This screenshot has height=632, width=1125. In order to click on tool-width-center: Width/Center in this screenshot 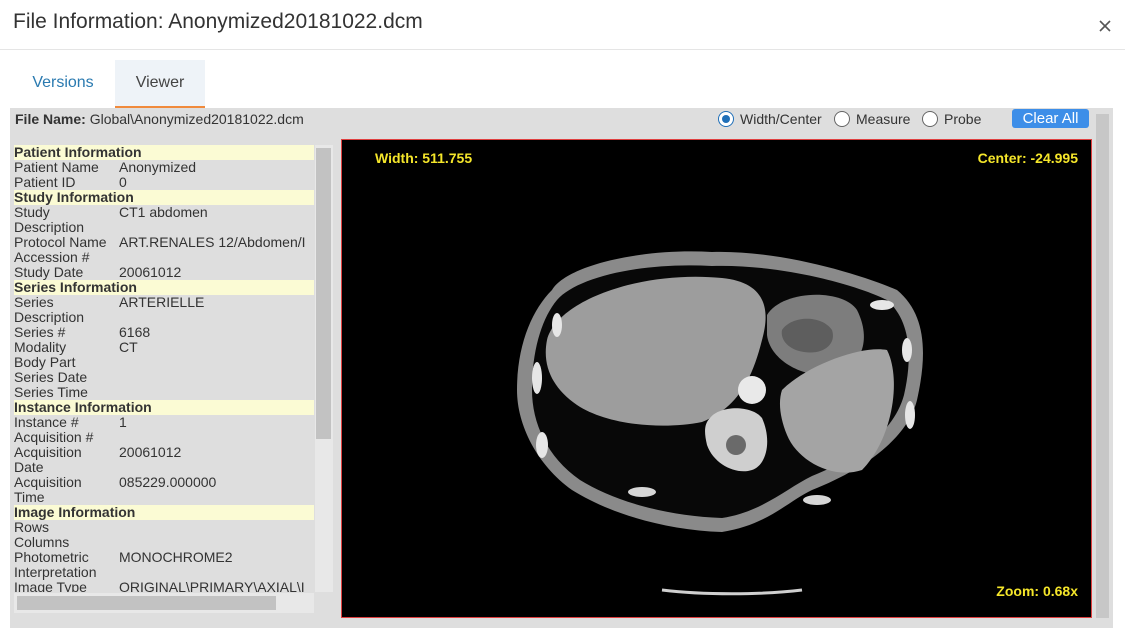, I will do `click(770, 119)`.